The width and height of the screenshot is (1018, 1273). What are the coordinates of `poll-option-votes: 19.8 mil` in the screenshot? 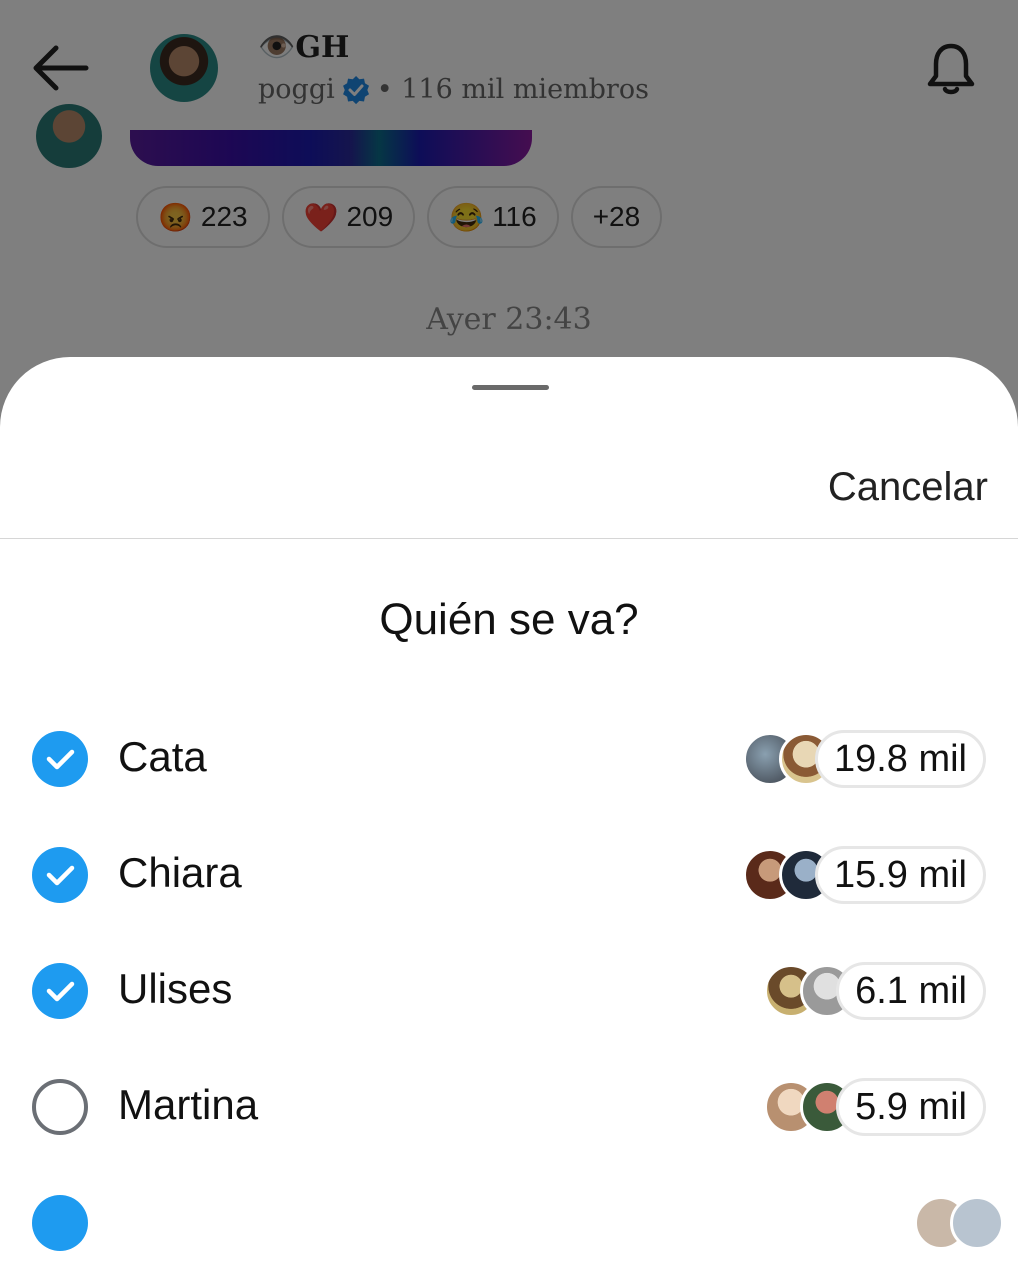 It's located at (864, 759).